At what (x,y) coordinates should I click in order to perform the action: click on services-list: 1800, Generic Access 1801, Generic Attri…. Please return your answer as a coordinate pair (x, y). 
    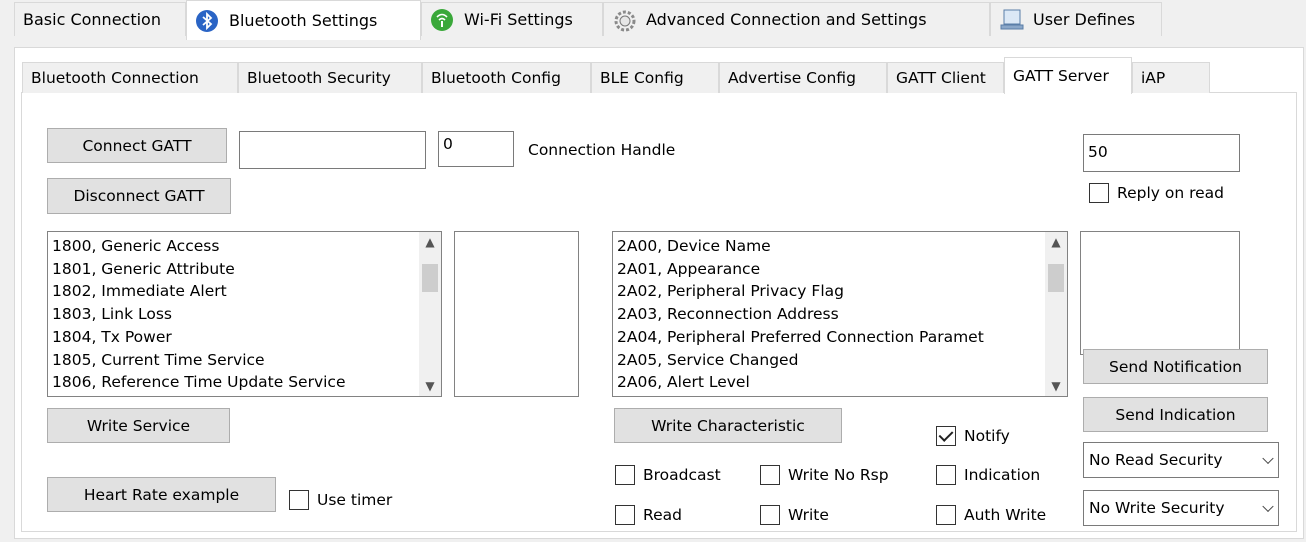
    Looking at the image, I should click on (244, 314).